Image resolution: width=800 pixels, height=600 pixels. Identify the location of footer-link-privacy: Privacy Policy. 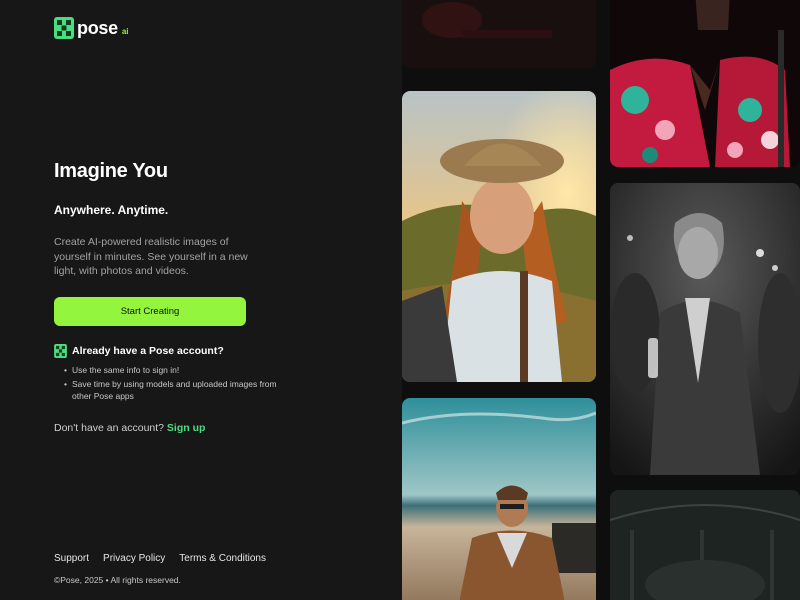
(134, 558).